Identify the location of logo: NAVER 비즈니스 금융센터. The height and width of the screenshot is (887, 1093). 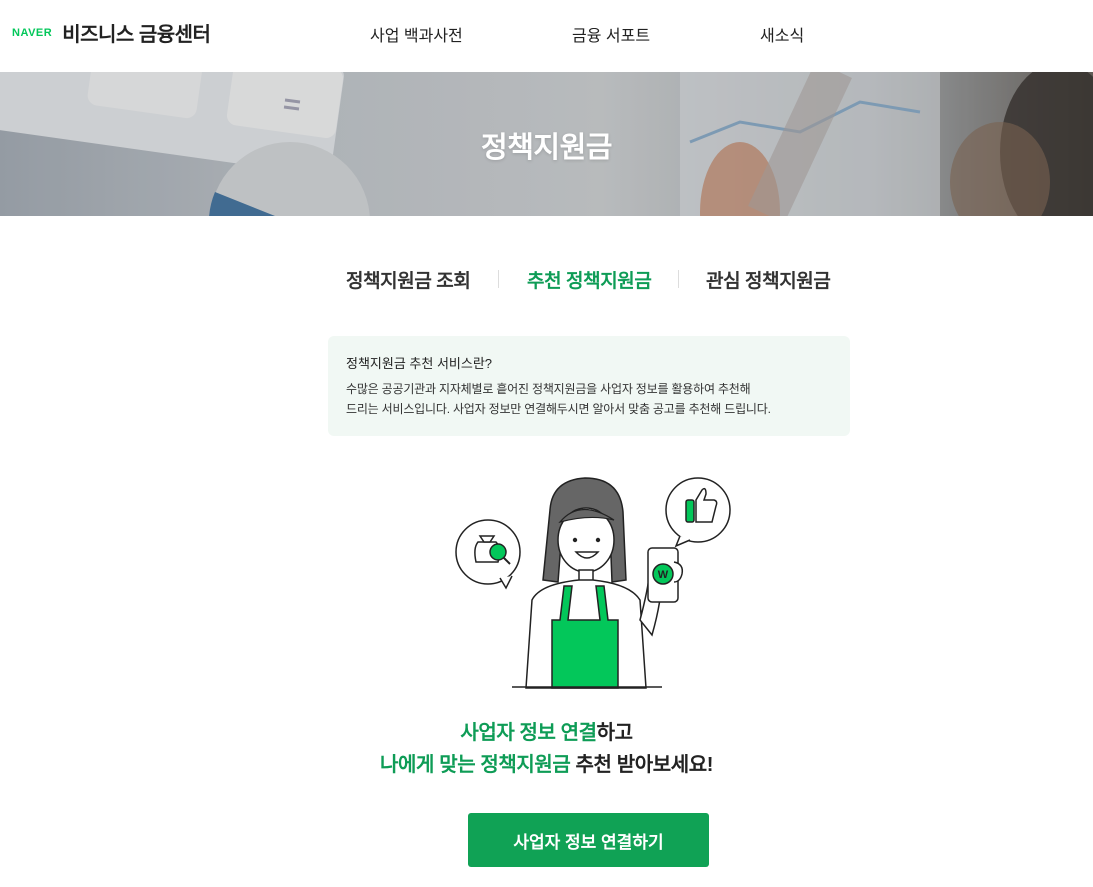
(111, 32).